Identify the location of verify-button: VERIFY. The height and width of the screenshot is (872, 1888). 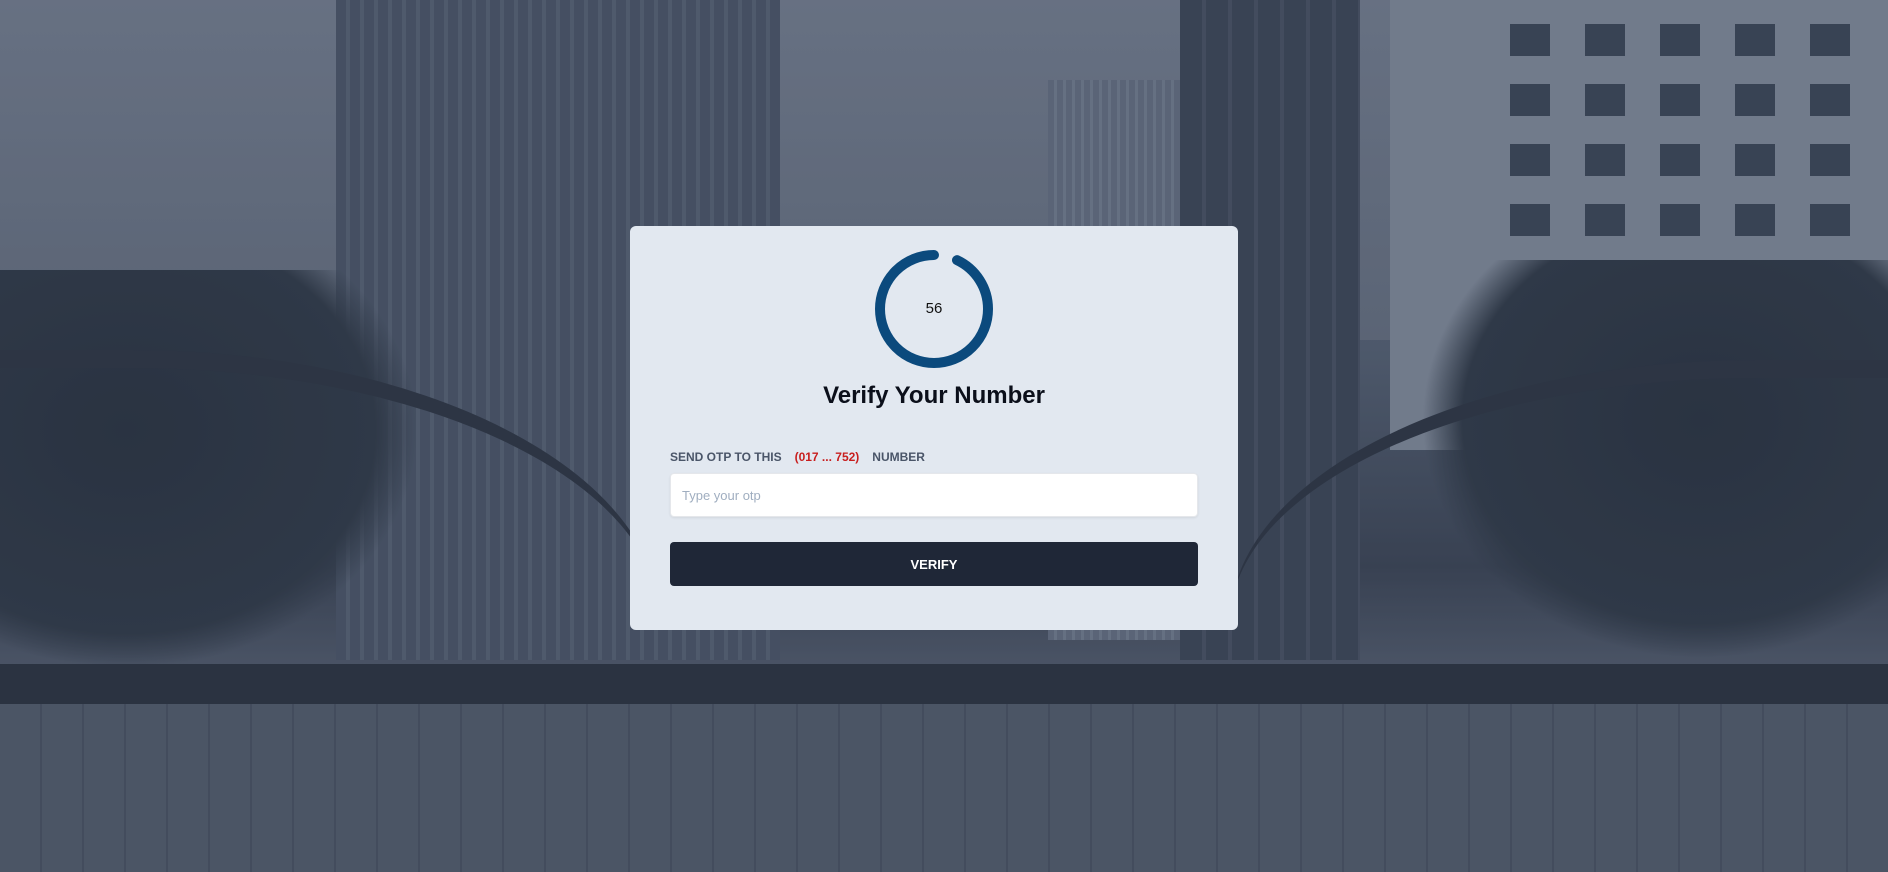
(934, 564).